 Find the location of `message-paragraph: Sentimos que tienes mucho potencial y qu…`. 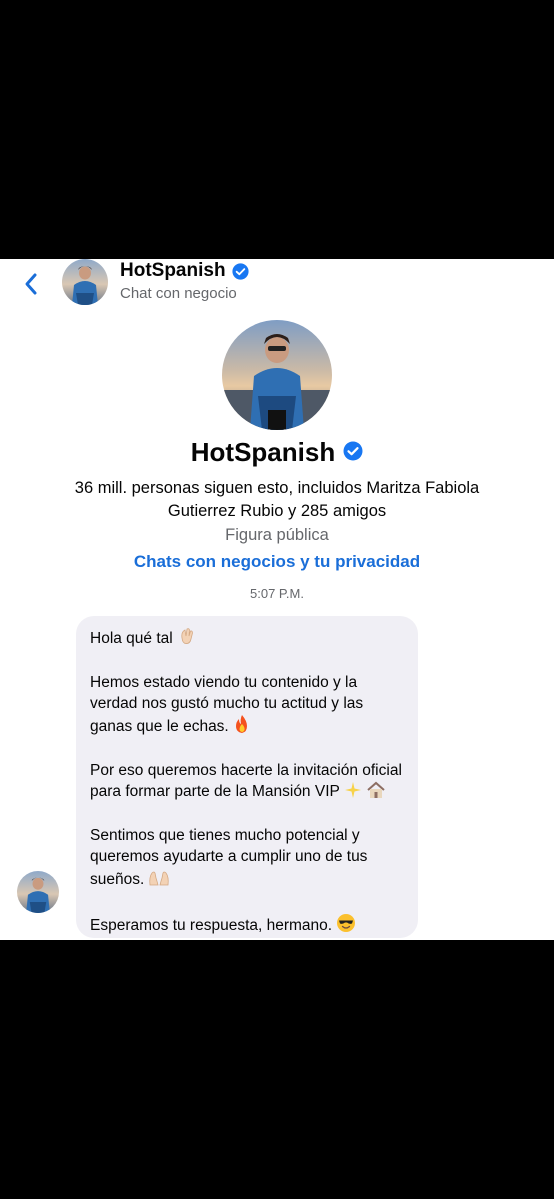

message-paragraph: Sentimos que tienes mucho potencial y qu… is located at coordinates (247, 859).